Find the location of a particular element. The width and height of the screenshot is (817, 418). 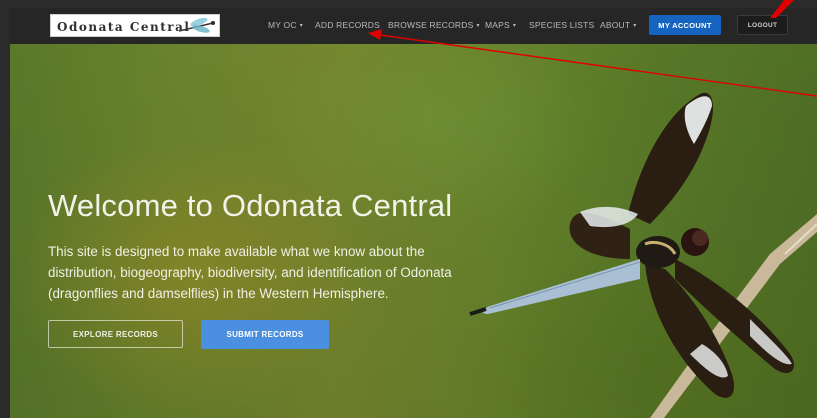

nav-browse-records: BROWSE RECORDS ▾ is located at coordinates (434, 25).